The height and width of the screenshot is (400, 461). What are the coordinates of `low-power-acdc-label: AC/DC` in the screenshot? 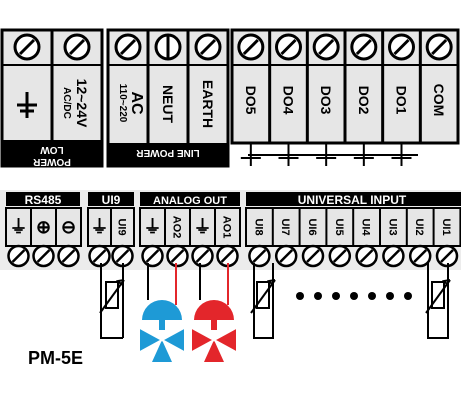 It's located at (66, 103).